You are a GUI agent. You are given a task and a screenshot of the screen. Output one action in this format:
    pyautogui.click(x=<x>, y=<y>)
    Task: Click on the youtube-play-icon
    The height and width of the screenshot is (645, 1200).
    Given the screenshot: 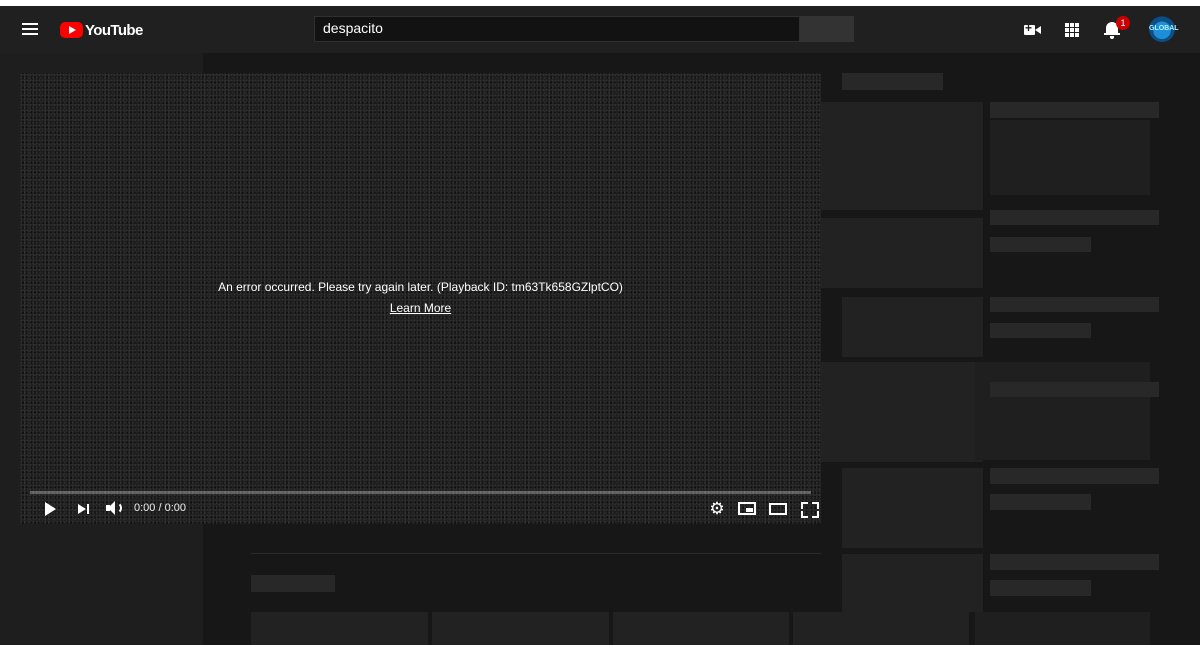 What is the action you would take?
    pyautogui.click(x=71, y=30)
    